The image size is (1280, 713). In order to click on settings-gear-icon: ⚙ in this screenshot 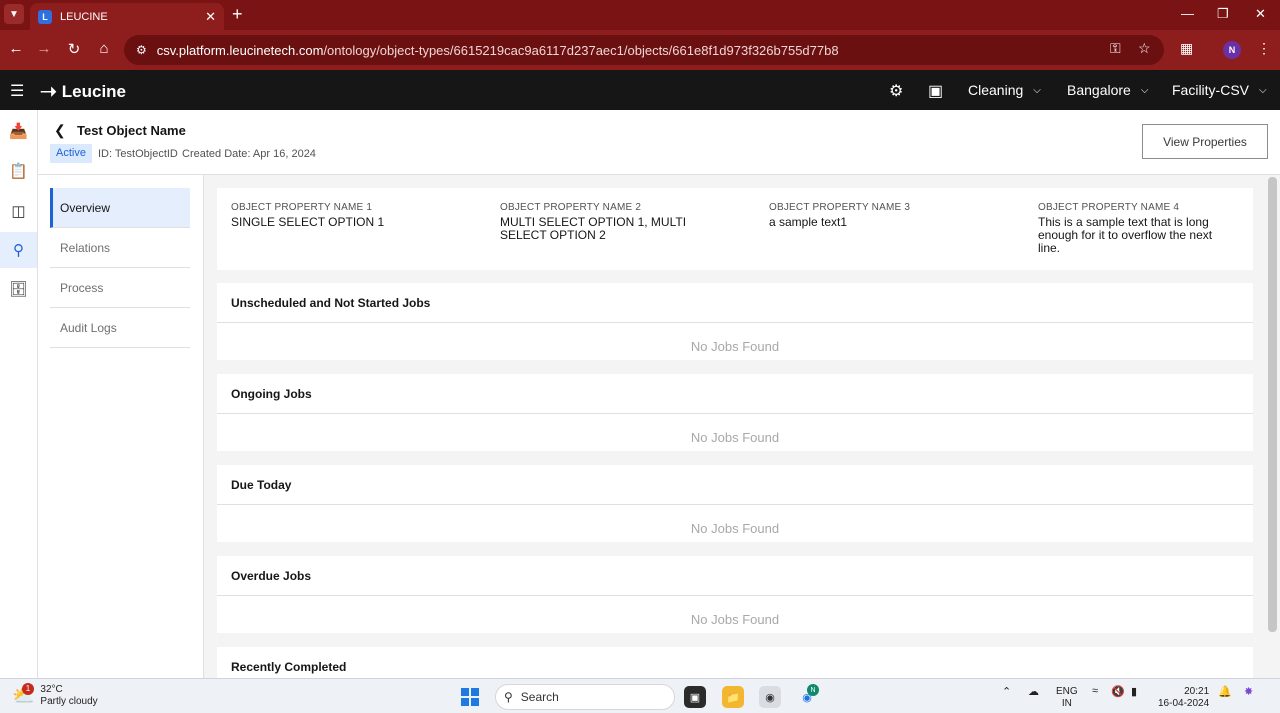, I will do `click(896, 91)`.